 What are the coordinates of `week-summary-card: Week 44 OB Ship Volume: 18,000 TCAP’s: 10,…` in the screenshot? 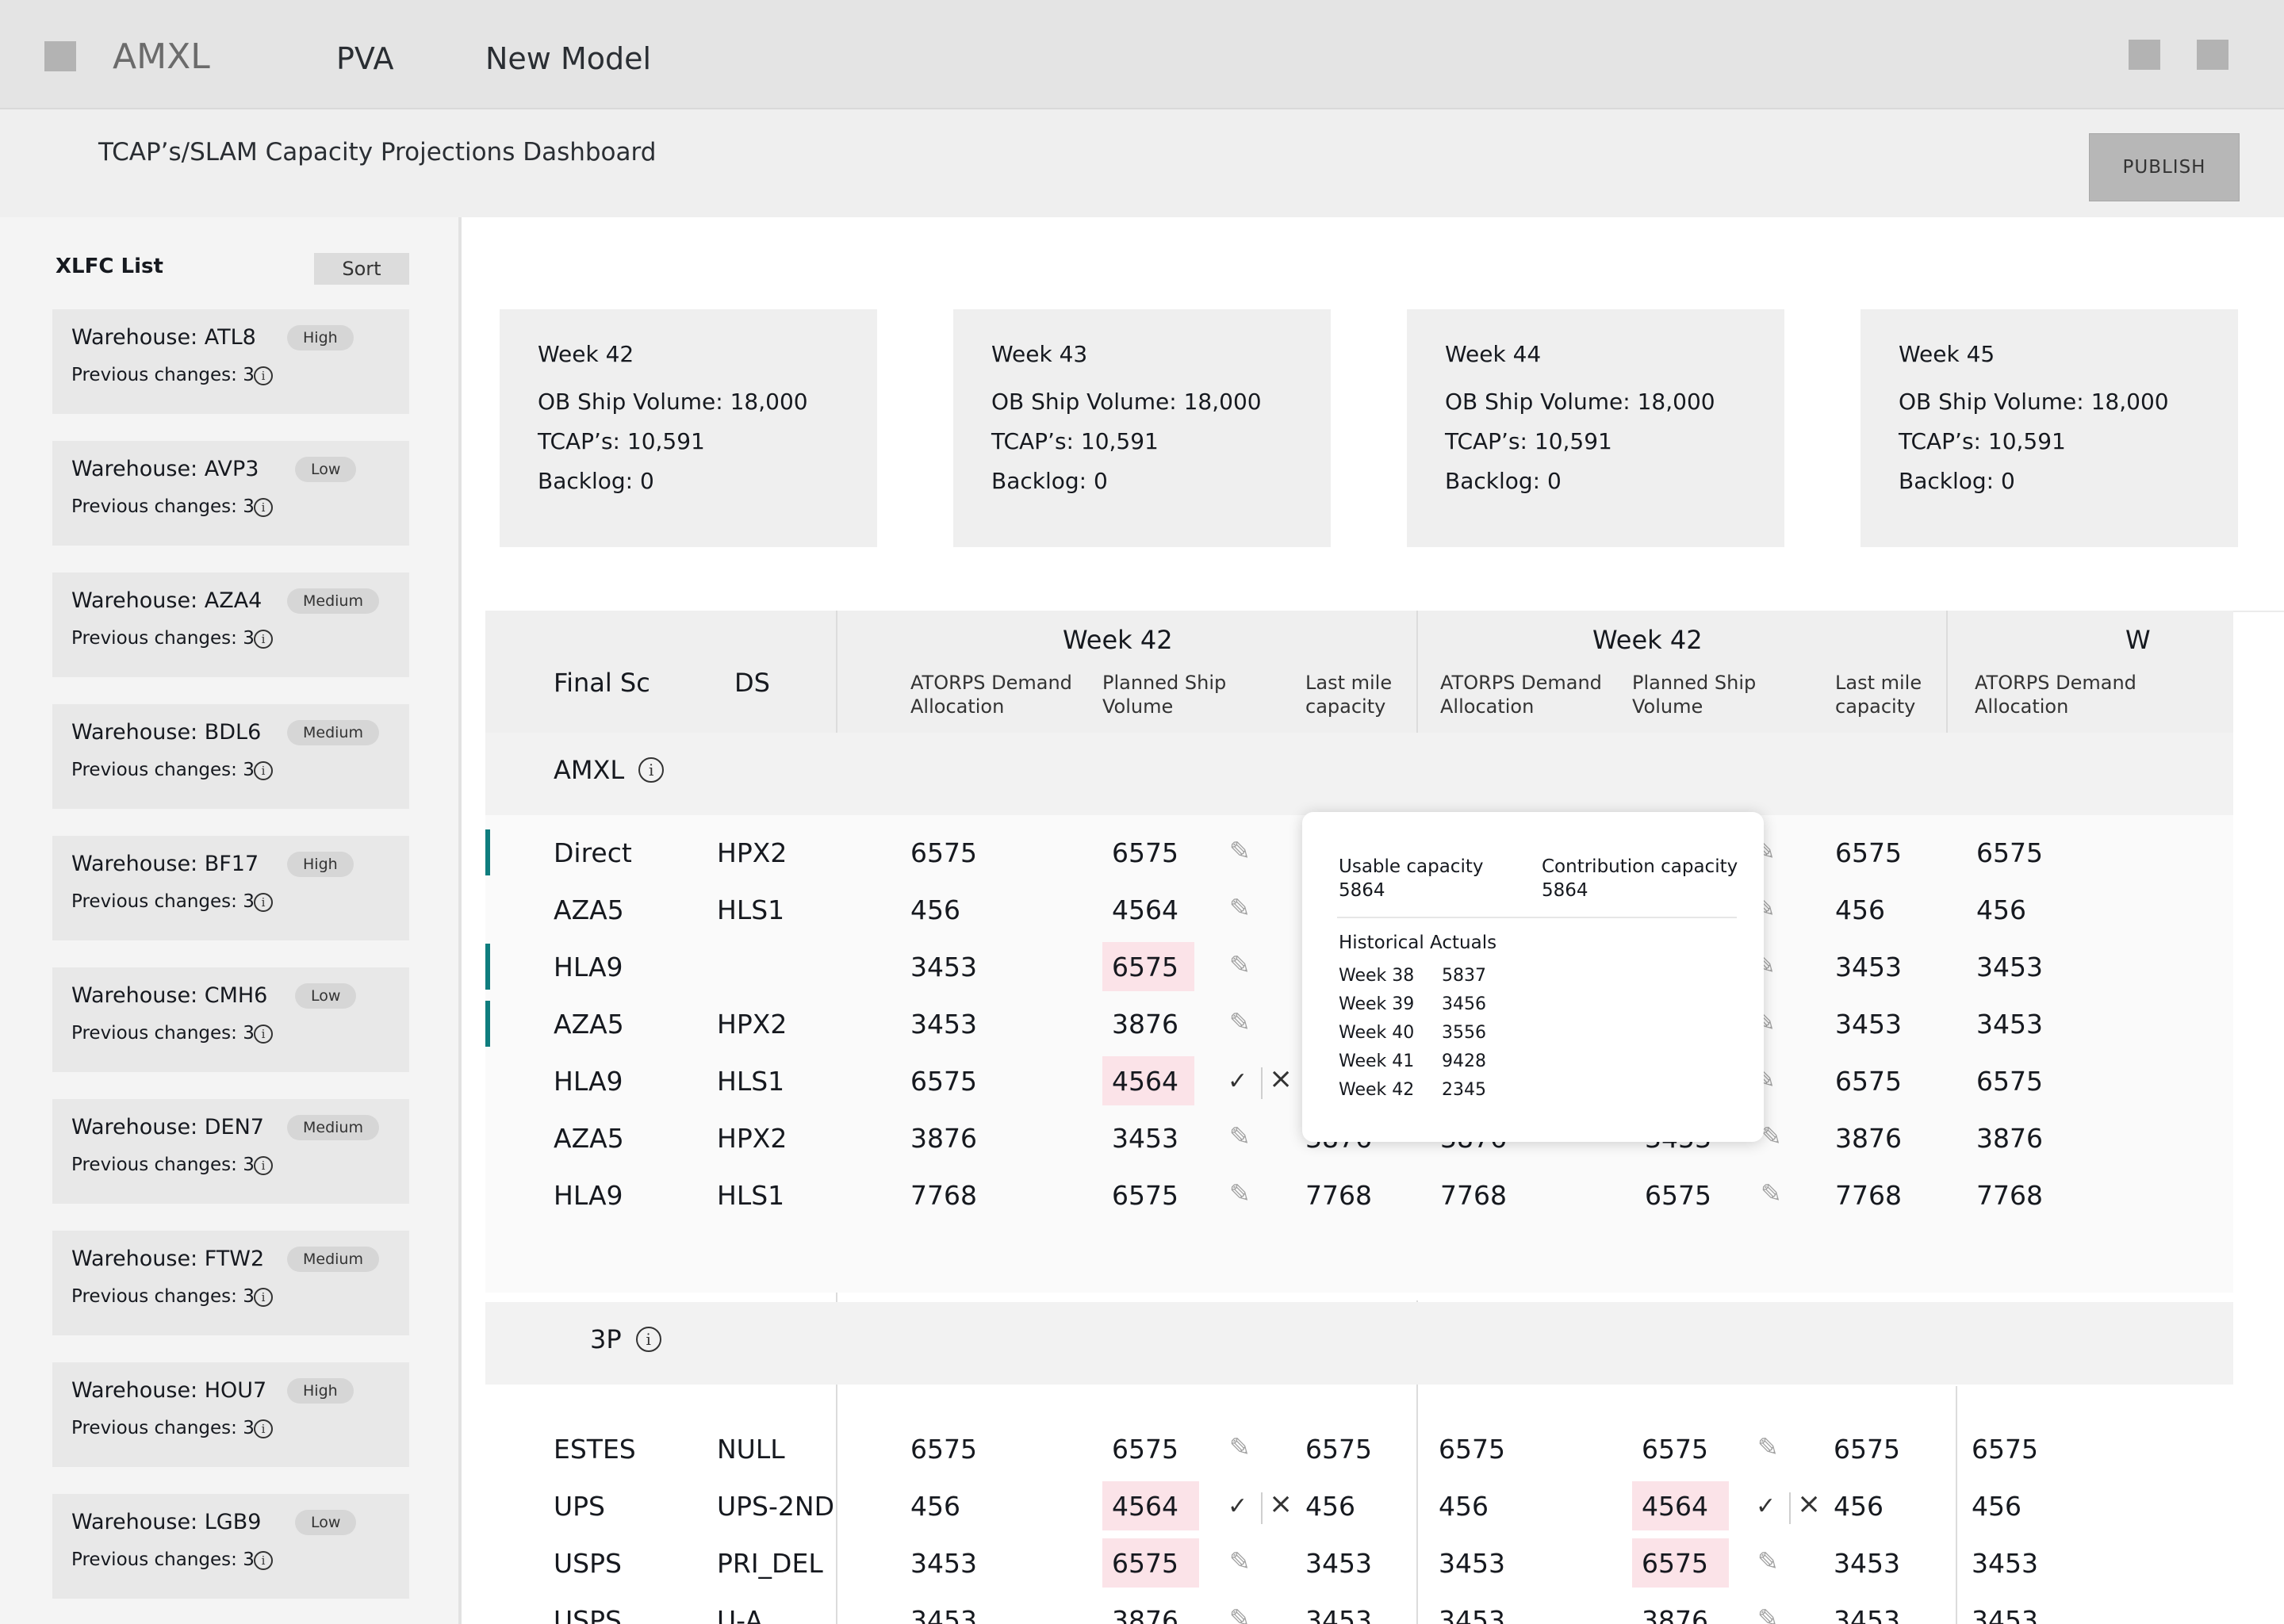 It's located at (1595, 428).